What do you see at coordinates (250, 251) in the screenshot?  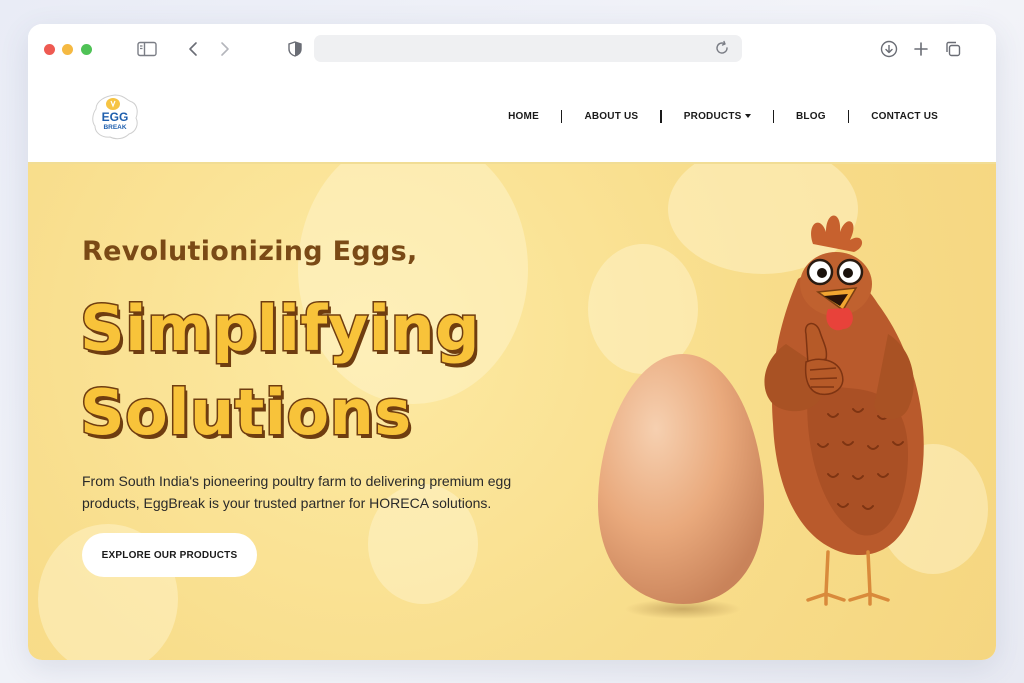 I see `hero-subtitle: Revolutionizing Eggs,` at bounding box center [250, 251].